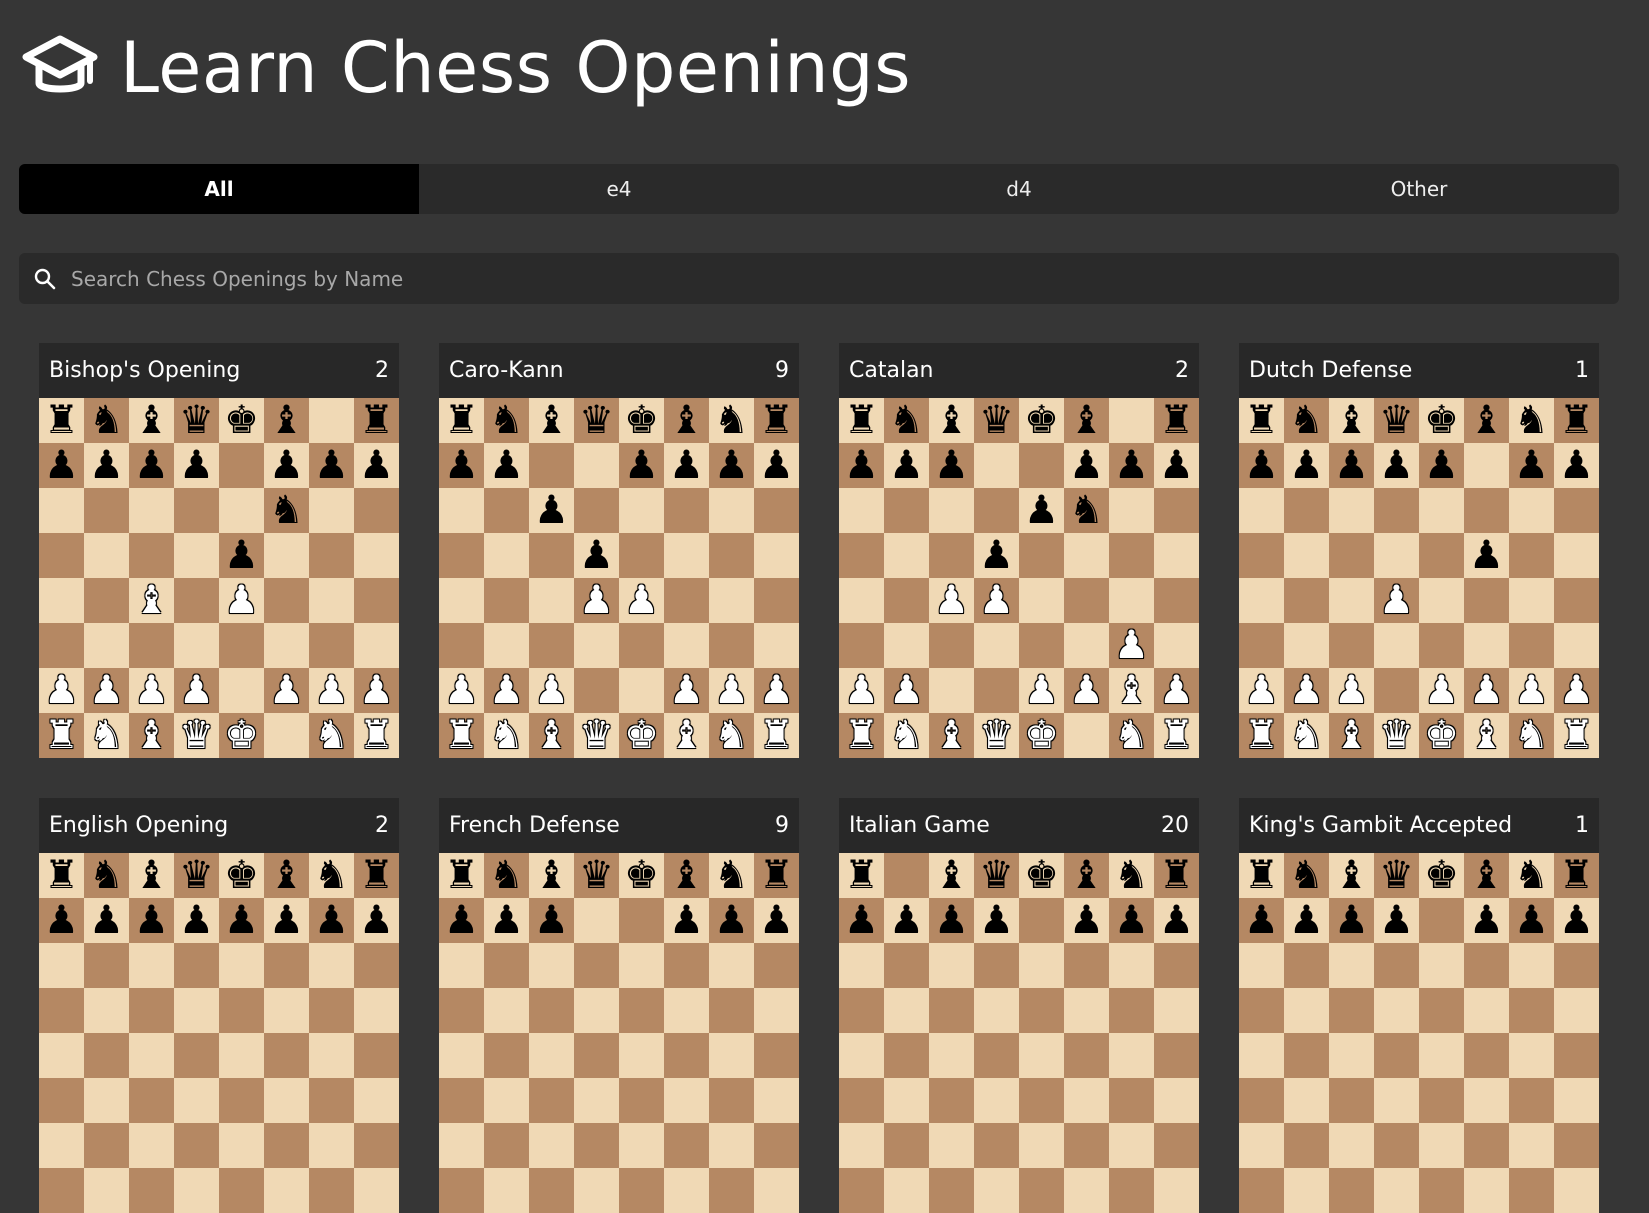  What do you see at coordinates (382, 370) in the screenshot?
I see `opening-count: 2` at bounding box center [382, 370].